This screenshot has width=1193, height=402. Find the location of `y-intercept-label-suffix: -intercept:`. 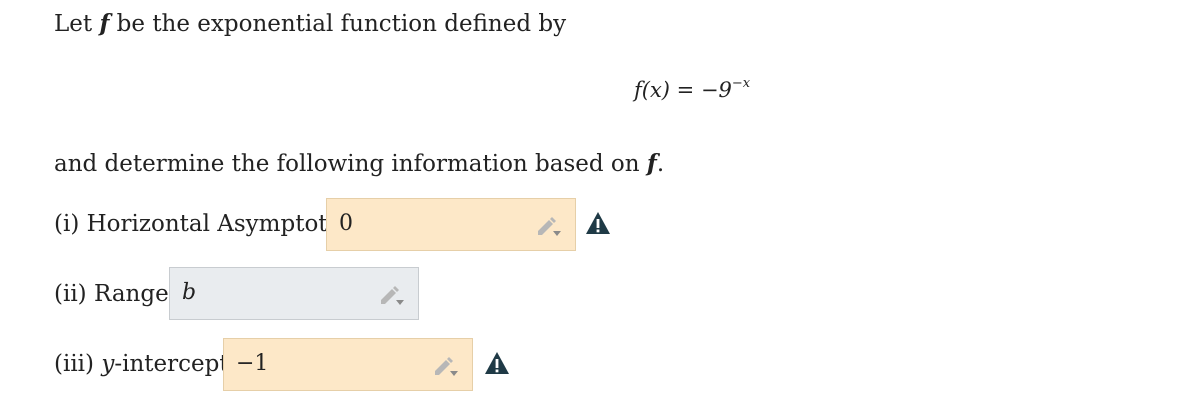

y-intercept-label-suffix: -intercept: is located at coordinates (175, 364).